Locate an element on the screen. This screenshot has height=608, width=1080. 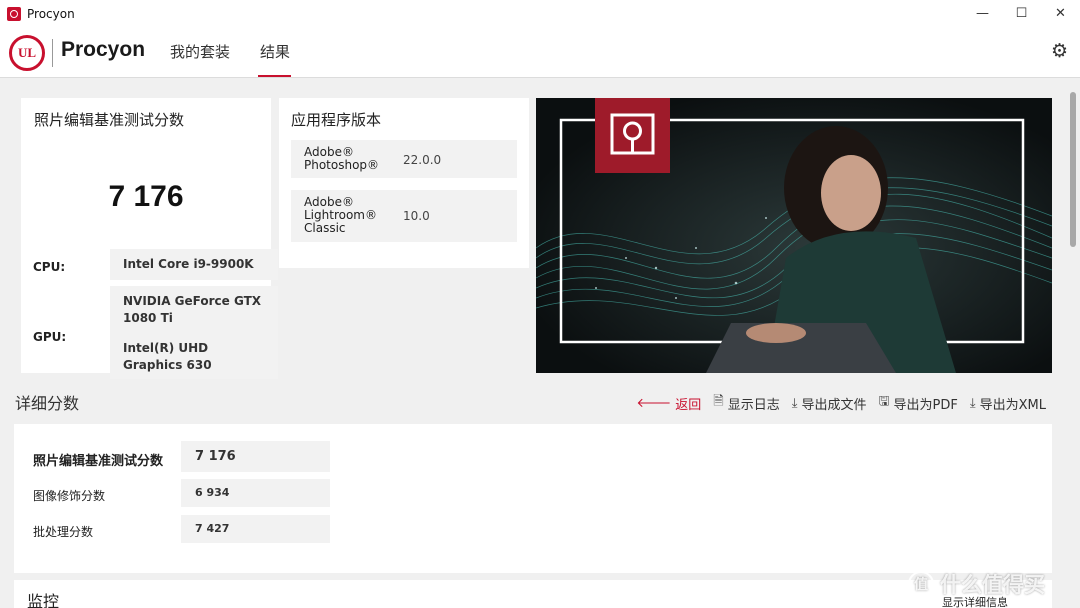
app-version: 10.0 is located at coordinates (416, 216).